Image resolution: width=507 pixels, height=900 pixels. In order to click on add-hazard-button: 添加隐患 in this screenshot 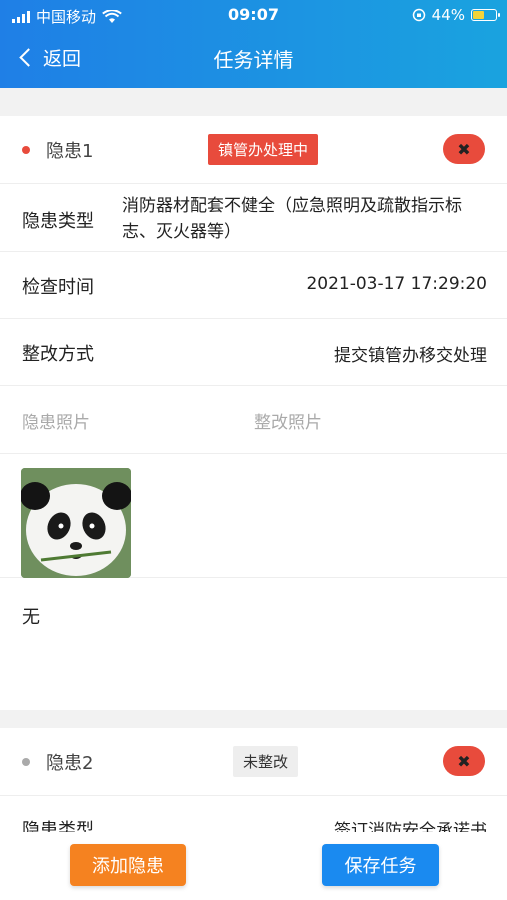, I will do `click(128, 865)`.